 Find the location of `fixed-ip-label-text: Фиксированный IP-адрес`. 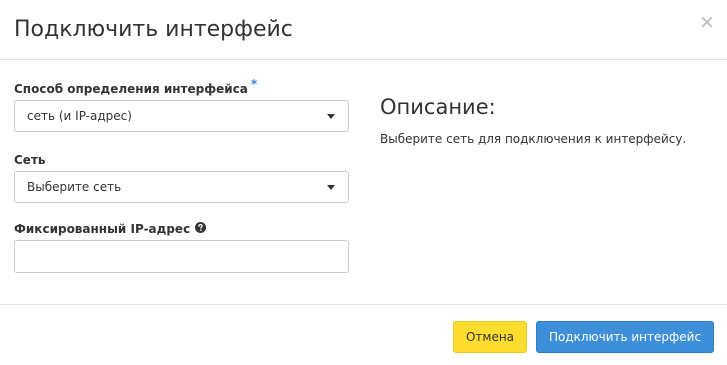

fixed-ip-label-text: Фиксированный IP-адрес is located at coordinates (102, 229).